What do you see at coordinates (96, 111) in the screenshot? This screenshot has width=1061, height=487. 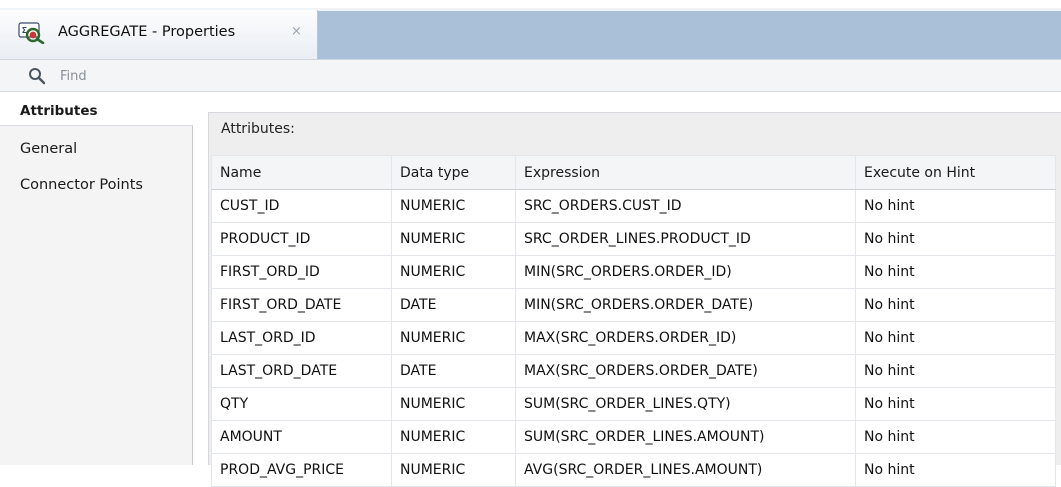 I see `nav-item-attributes: Attributes` at bounding box center [96, 111].